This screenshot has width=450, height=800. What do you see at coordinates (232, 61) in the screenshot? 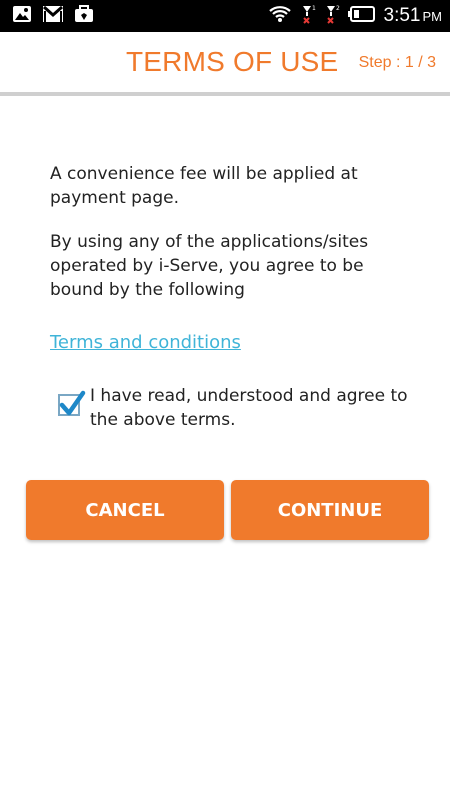
I see `page-title: TERMS OF USE` at bounding box center [232, 61].